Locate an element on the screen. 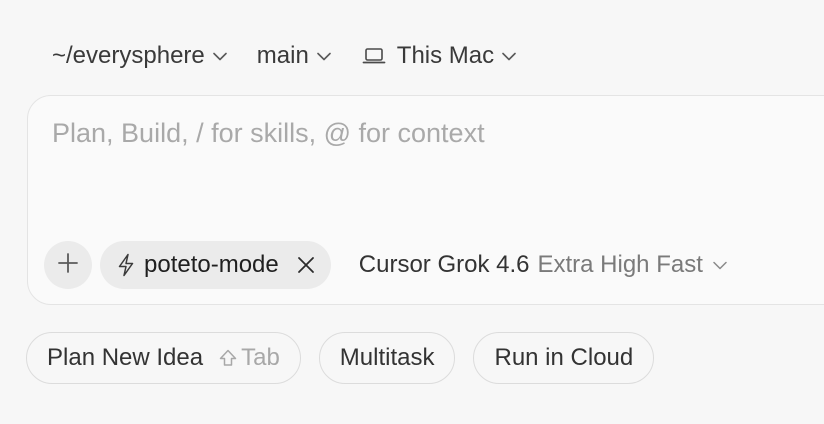  run-in-cloud-button: Run in Cloud is located at coordinates (564, 358).